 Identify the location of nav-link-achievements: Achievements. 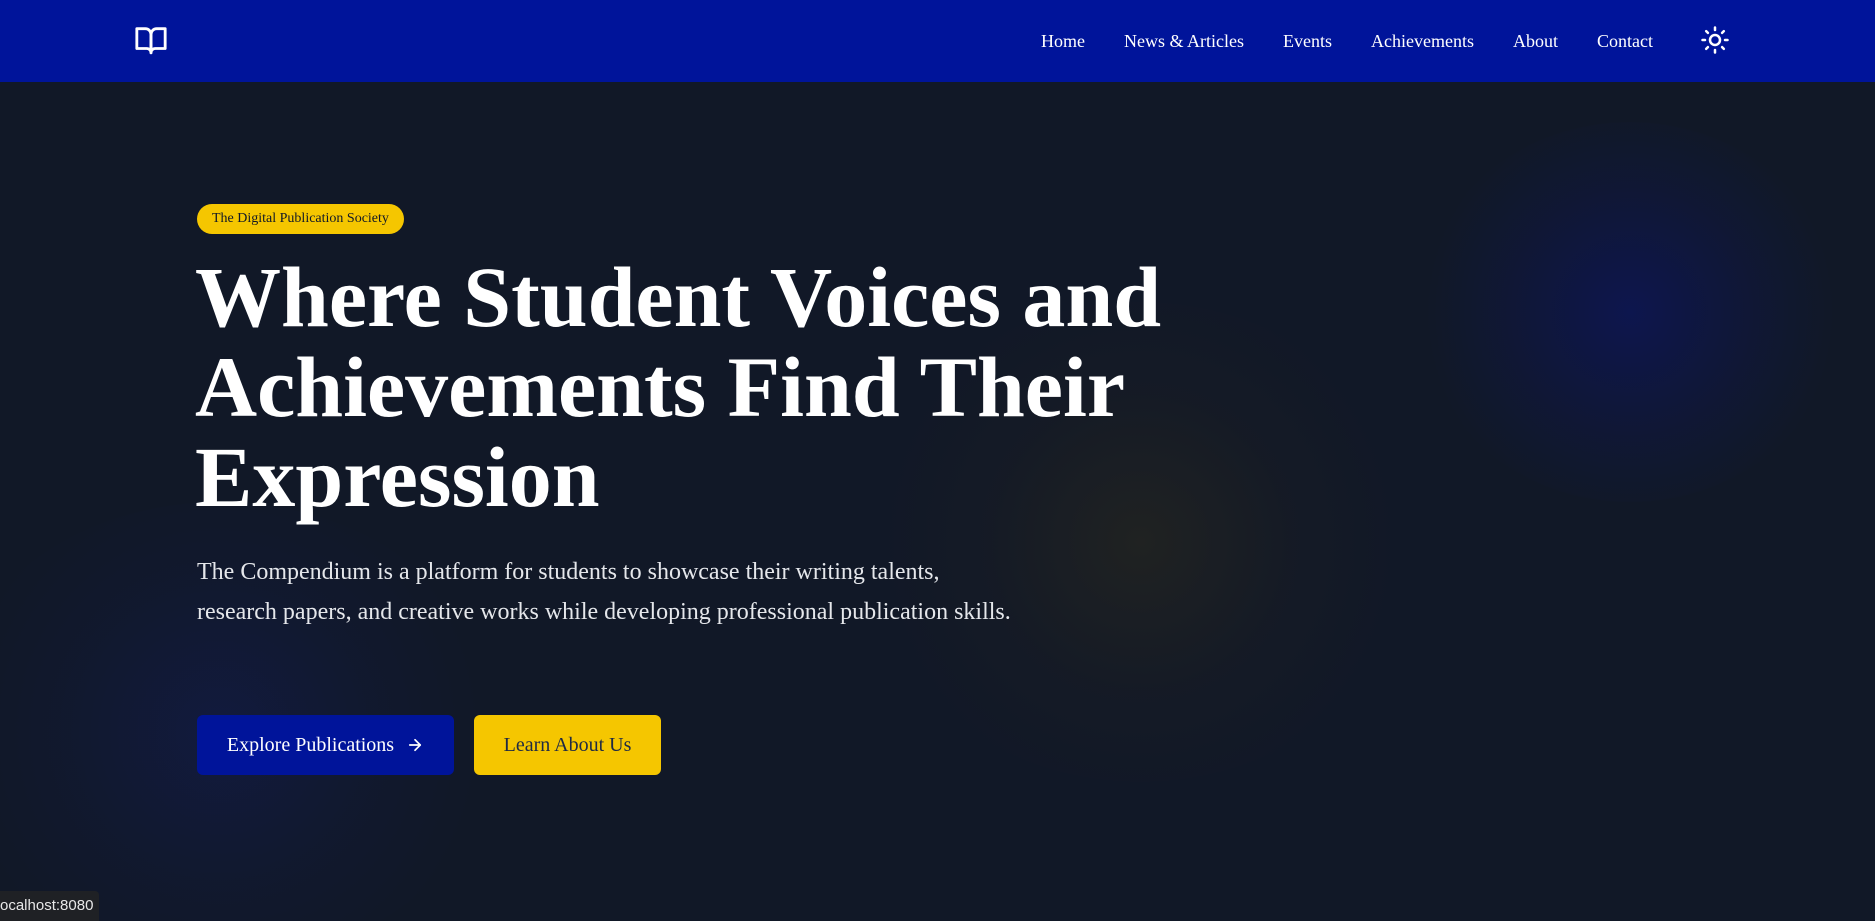
(1422, 41).